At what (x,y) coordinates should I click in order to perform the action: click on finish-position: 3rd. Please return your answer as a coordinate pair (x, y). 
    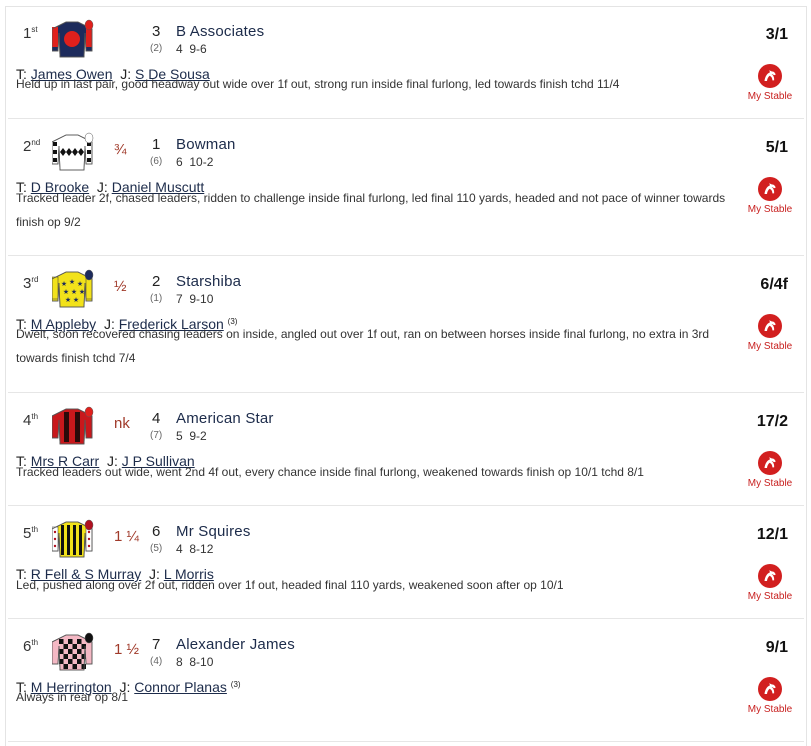
    Looking at the image, I should click on (31, 283).